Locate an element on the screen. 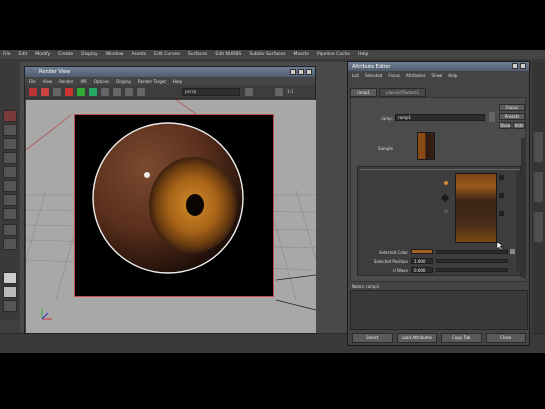 The height and width of the screenshot is (409, 545). dropdown-arrow-icon is located at coordinates (249, 92).